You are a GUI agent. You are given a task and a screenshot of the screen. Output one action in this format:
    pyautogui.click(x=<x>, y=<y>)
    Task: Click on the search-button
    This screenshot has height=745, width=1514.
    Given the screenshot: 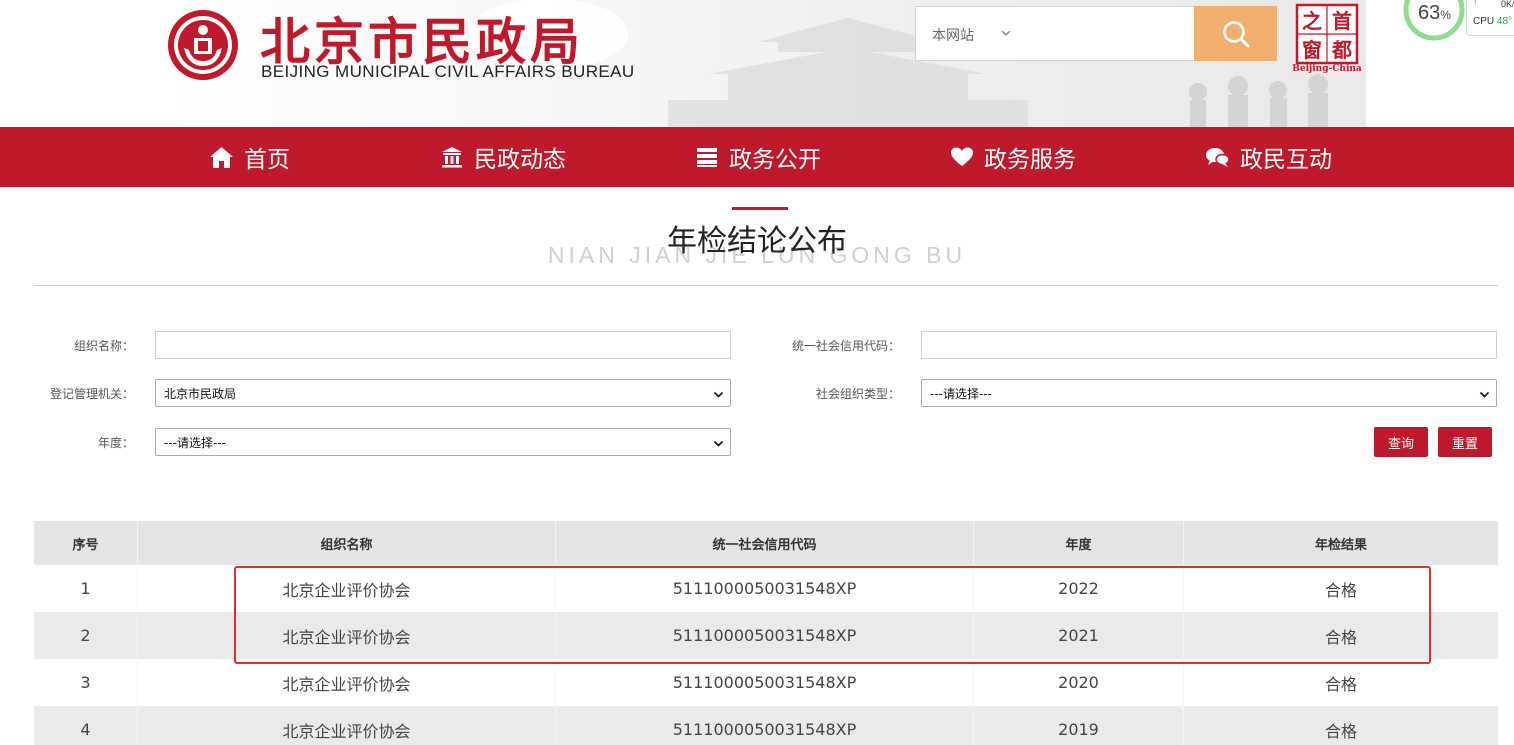 What is the action you would take?
    pyautogui.click(x=1235, y=33)
    